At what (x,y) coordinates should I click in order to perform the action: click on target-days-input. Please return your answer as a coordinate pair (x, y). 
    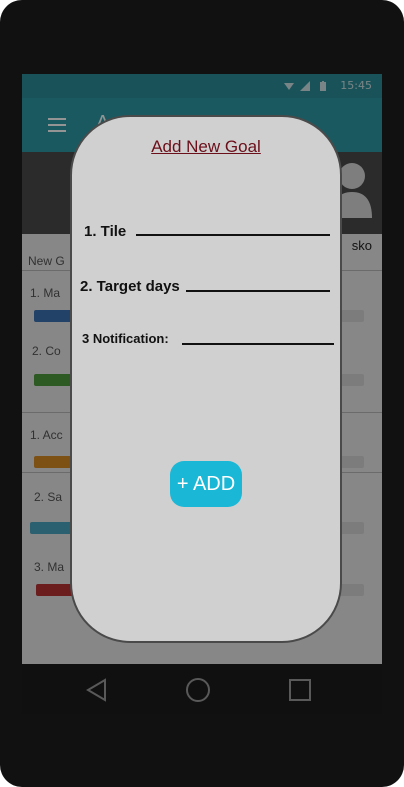
    Looking at the image, I should click on (258, 291).